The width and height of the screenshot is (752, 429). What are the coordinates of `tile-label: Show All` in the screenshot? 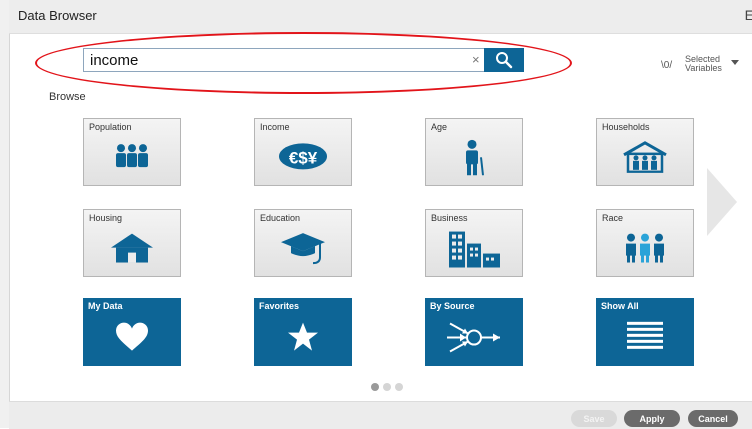 It's located at (620, 306).